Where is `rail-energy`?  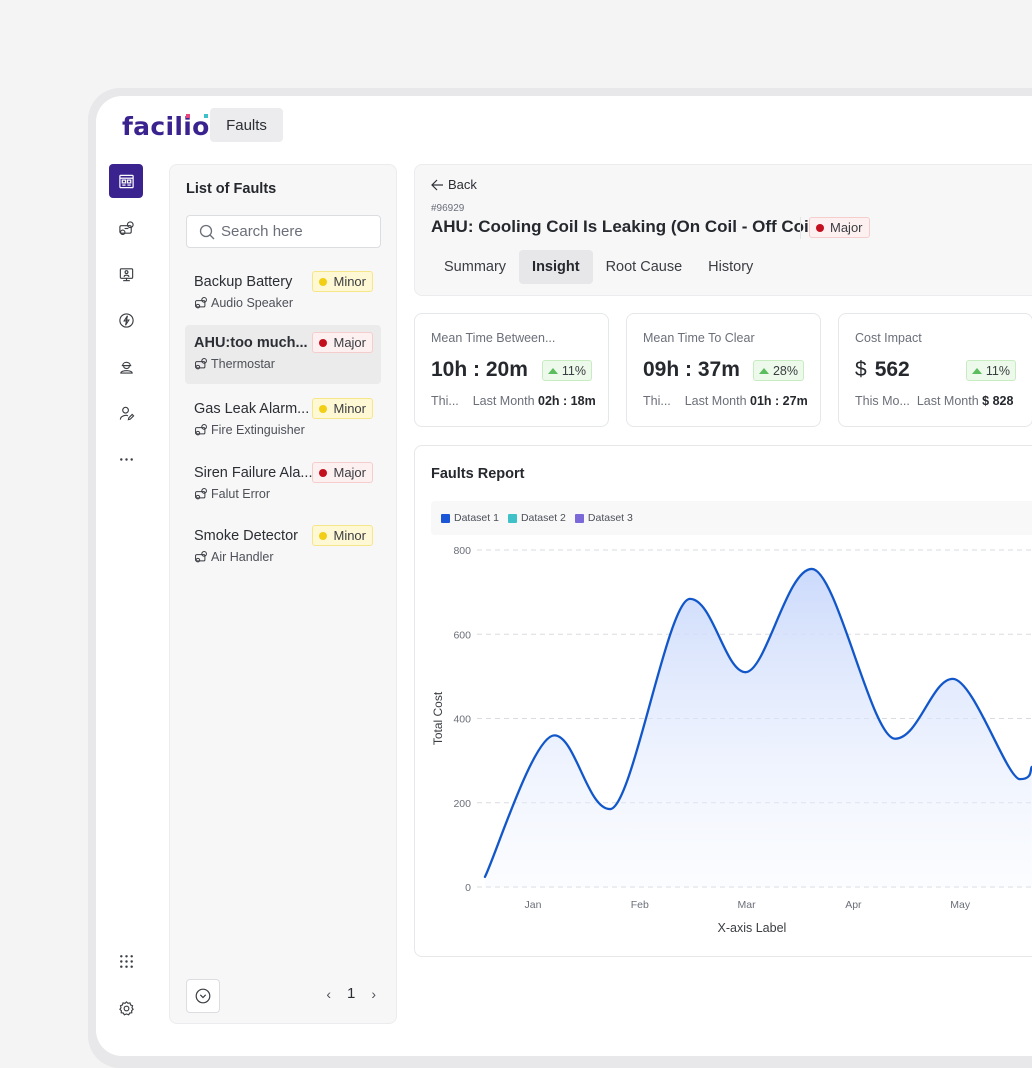 rail-energy is located at coordinates (126, 320).